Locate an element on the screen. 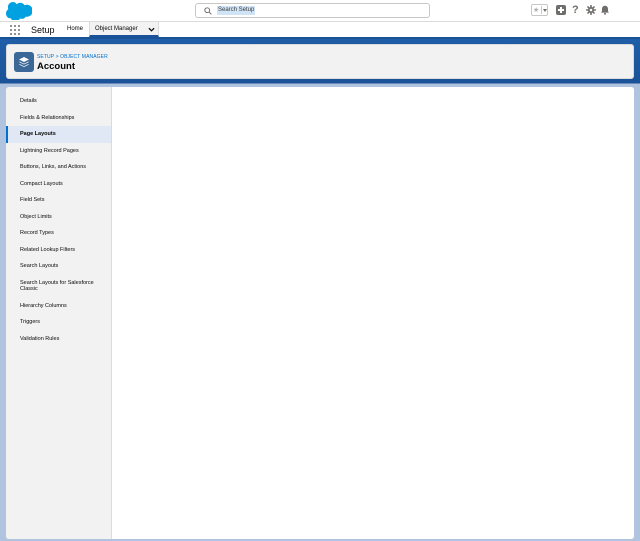  favorites-button: ★ is located at coordinates (539, 10).